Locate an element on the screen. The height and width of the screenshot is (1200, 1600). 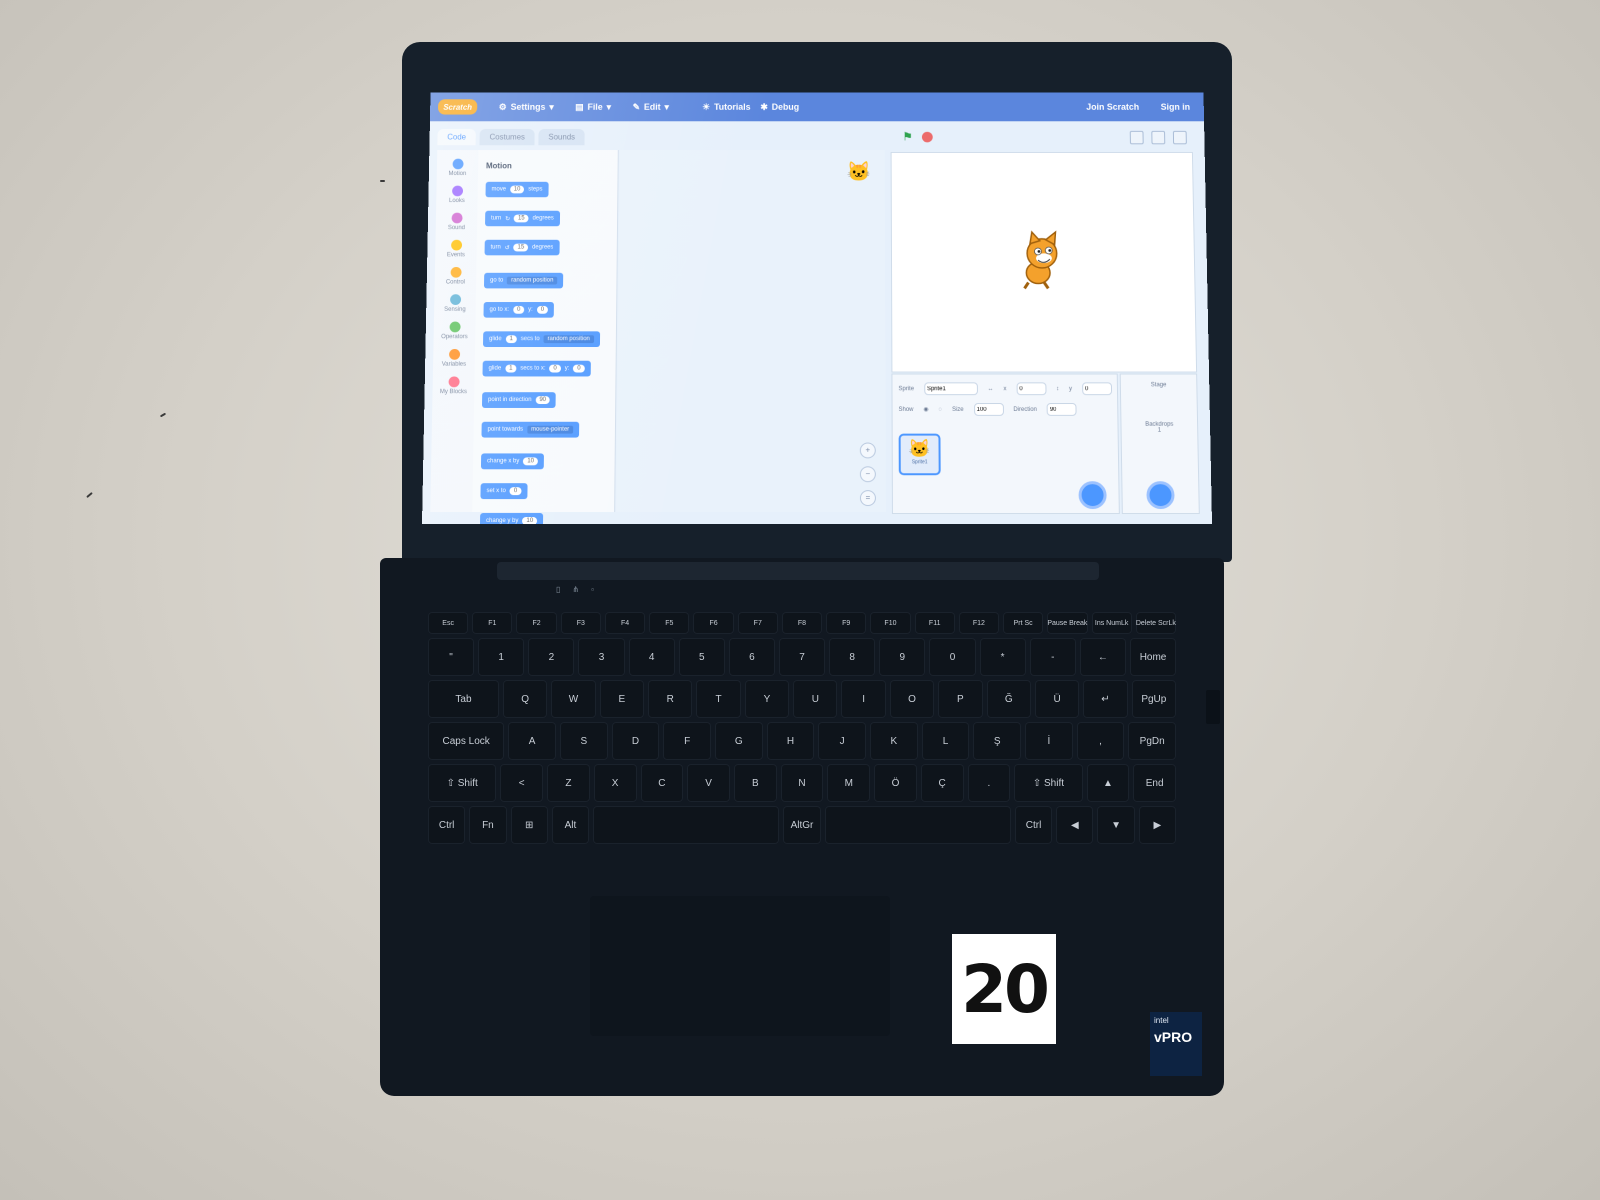
keyboard-key: < is located at coordinates (521, 783).